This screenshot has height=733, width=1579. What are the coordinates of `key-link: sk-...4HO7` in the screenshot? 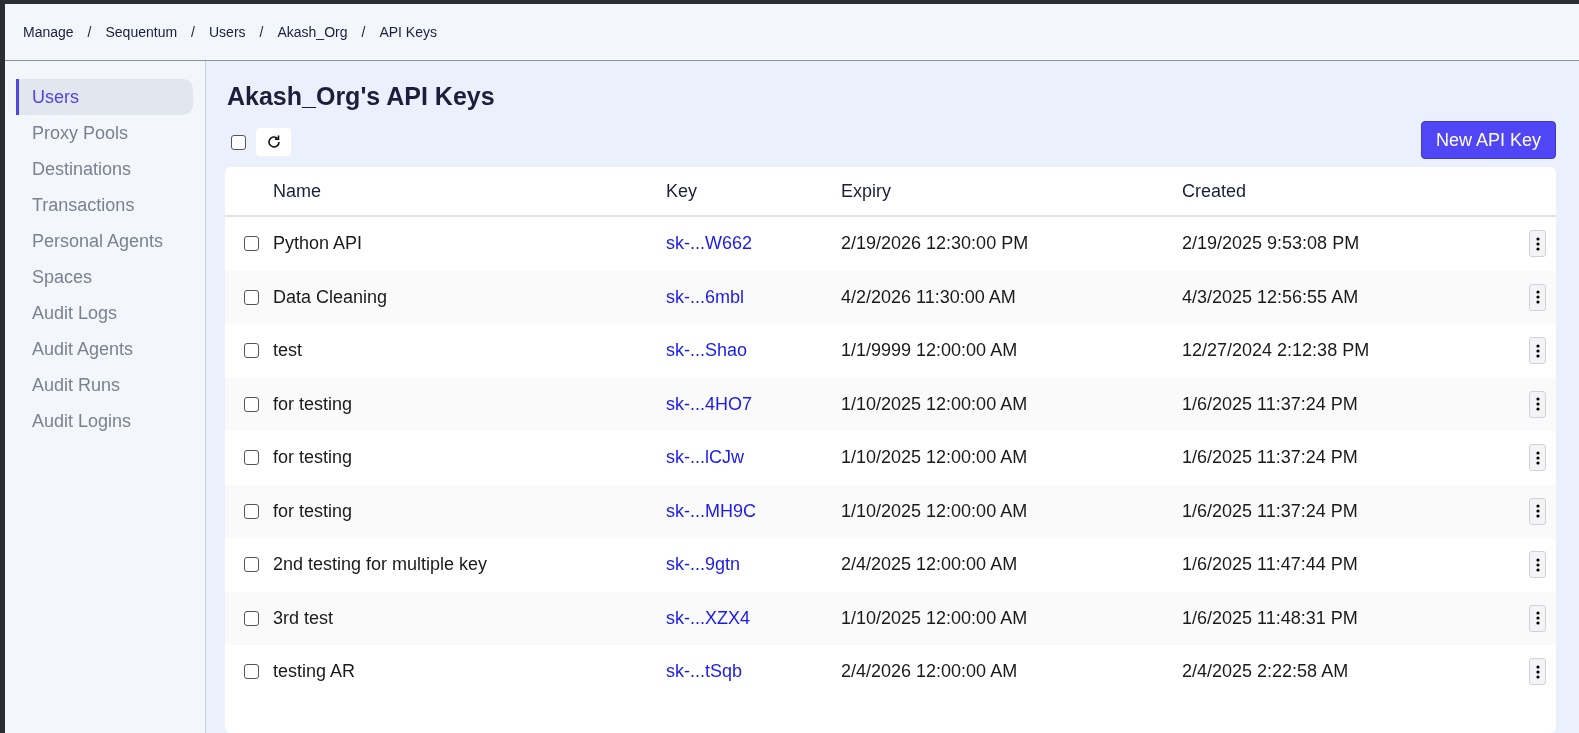 It's located at (709, 403).